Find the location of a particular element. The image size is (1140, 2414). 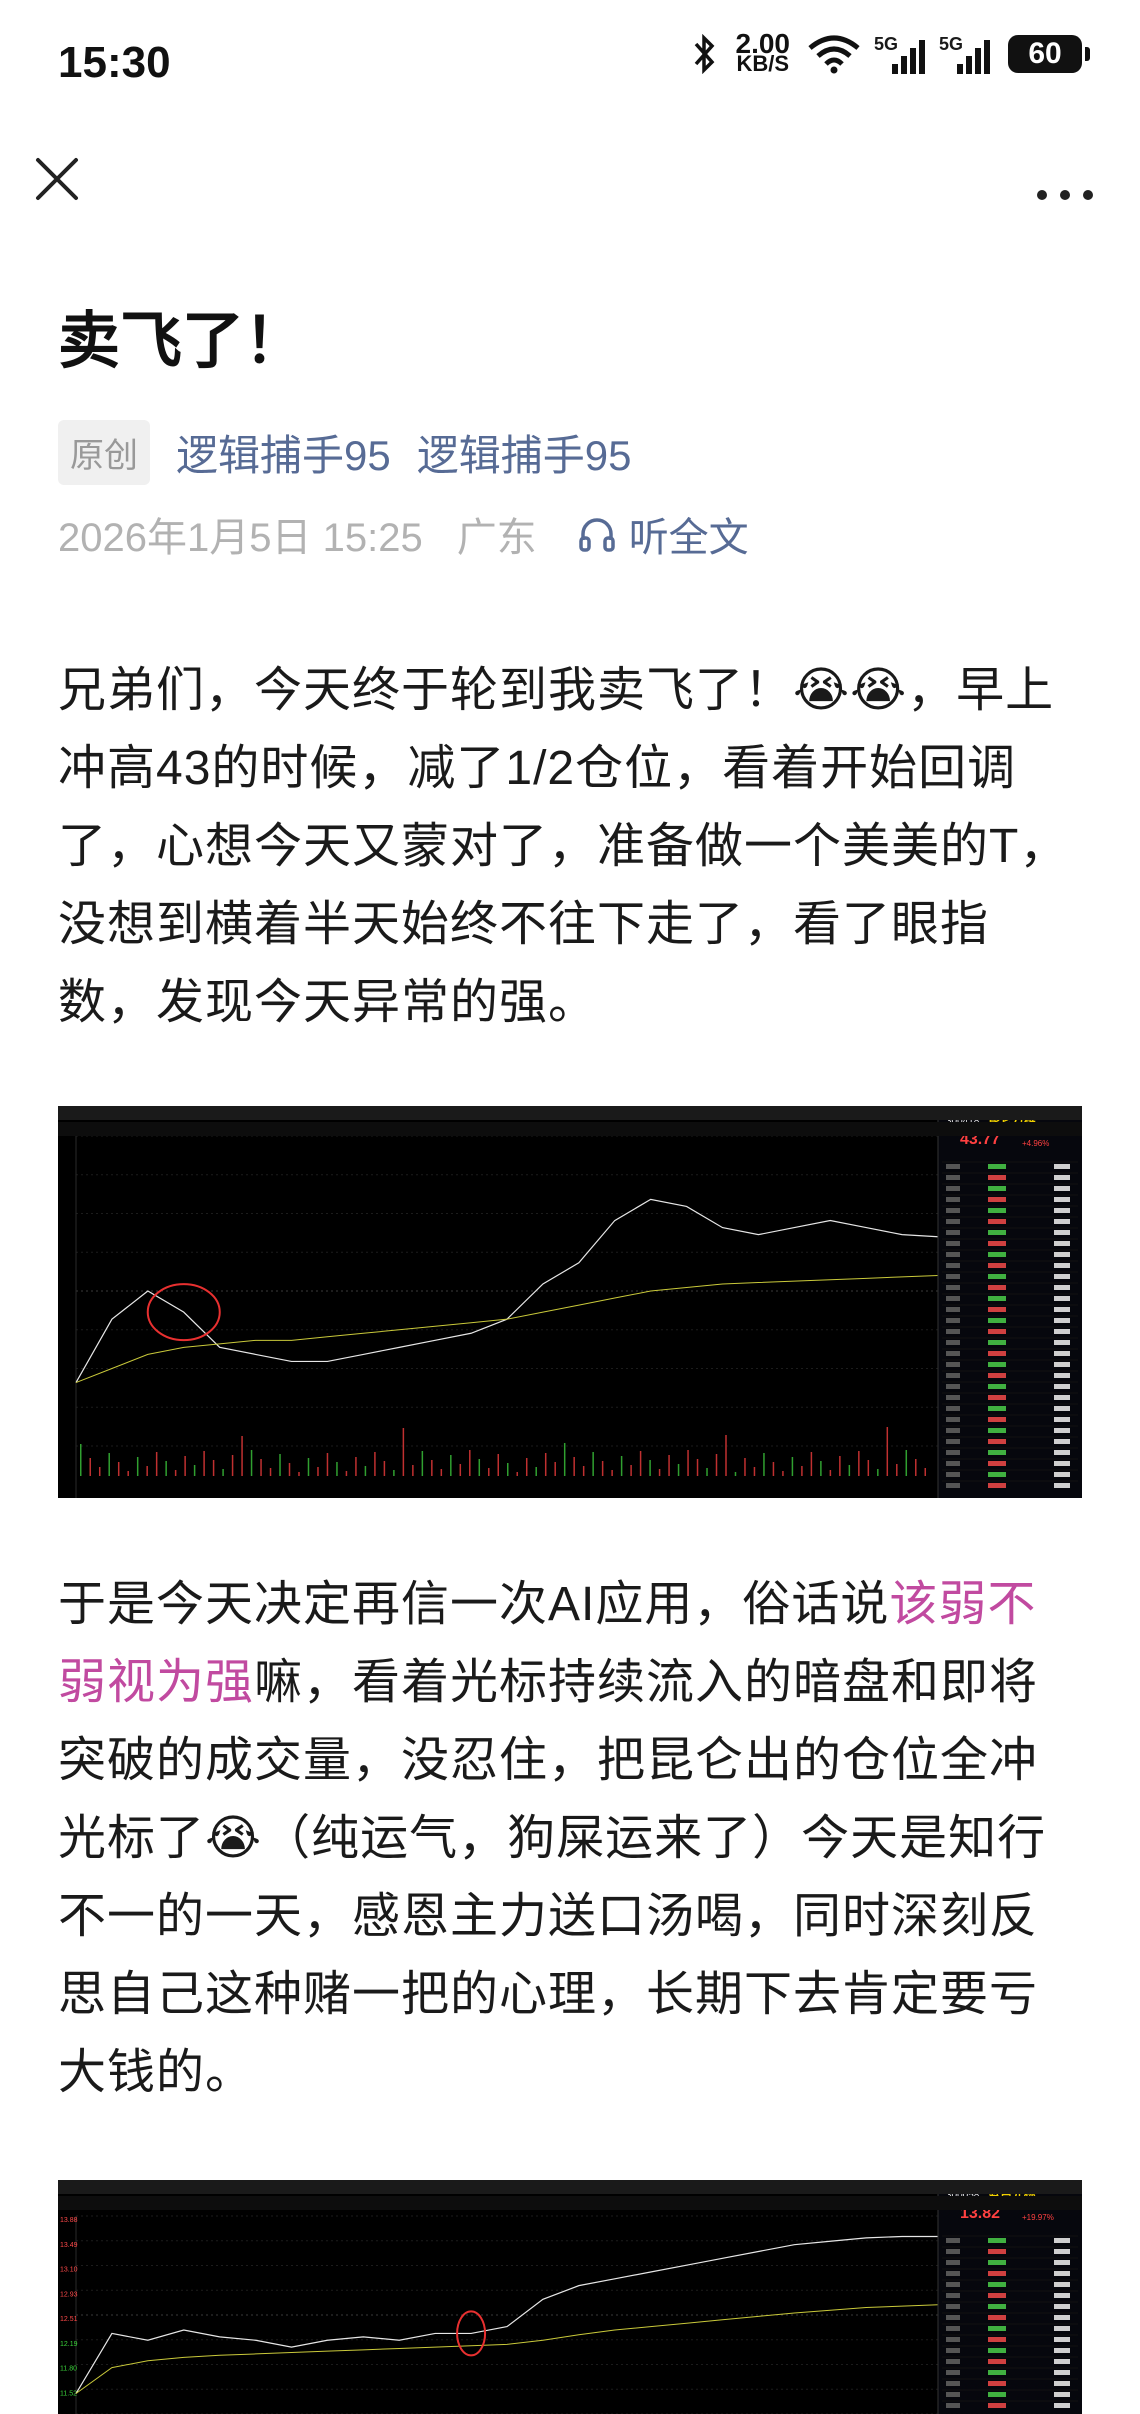

wifi-icon is located at coordinates (834, 54).